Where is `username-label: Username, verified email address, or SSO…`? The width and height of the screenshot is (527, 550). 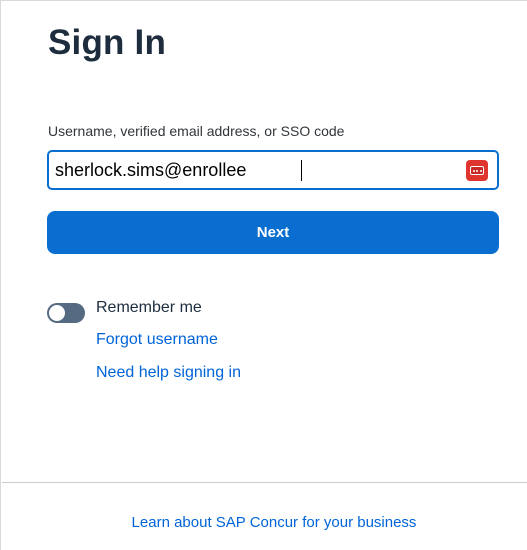
username-label: Username, verified email address, or SSO… is located at coordinates (196, 131).